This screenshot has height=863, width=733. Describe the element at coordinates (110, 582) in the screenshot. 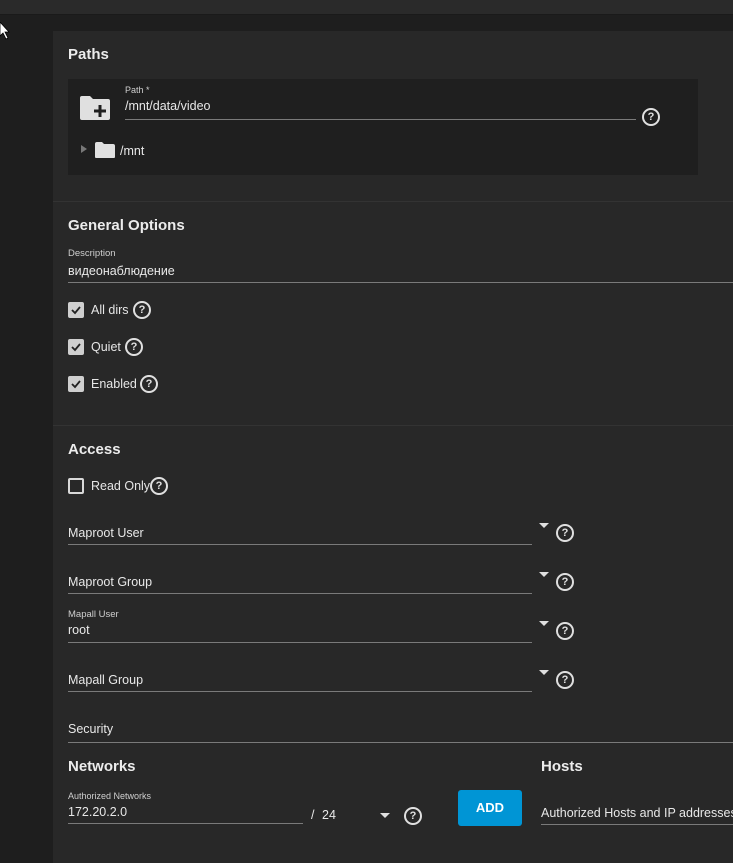

I see `maproot-group-select: Maproot Group` at that location.